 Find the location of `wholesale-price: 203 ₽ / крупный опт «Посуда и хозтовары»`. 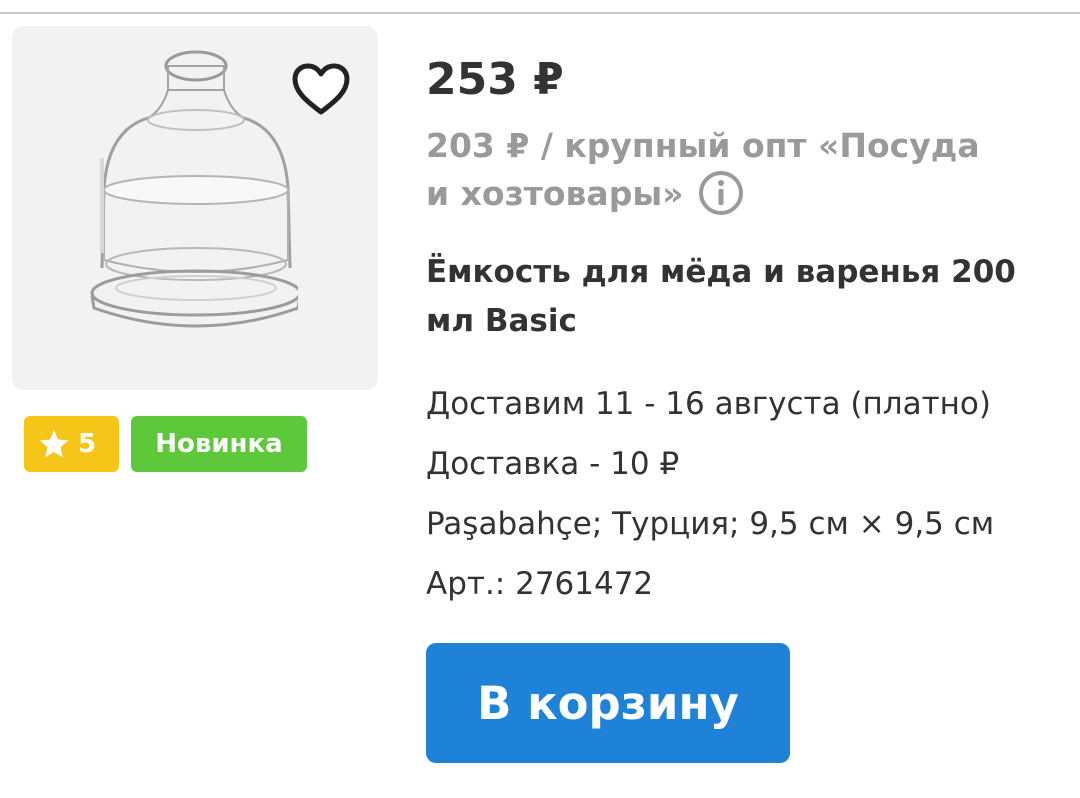

wholesale-price: 203 ₽ / крупный опт «Посуда и хозтовары» is located at coordinates (706, 170).